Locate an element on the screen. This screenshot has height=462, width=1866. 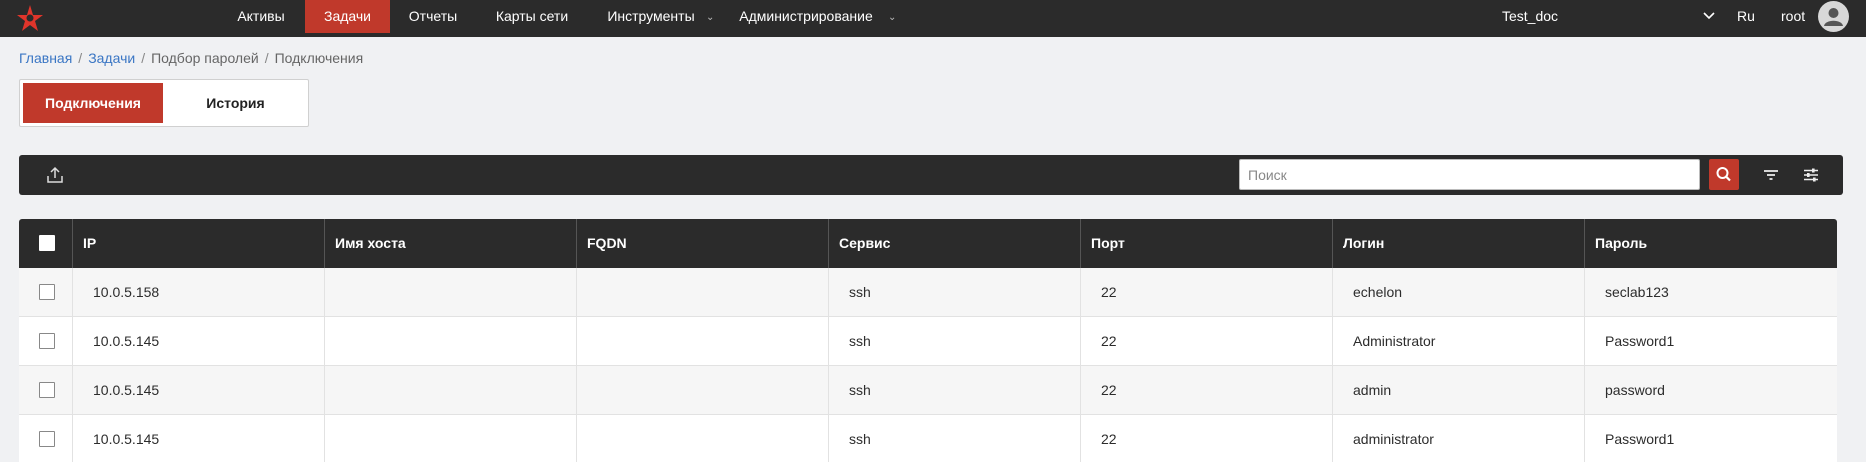
table-row: 10.0.5.158 ssh 22 echelon seclab123 is located at coordinates (928, 292).